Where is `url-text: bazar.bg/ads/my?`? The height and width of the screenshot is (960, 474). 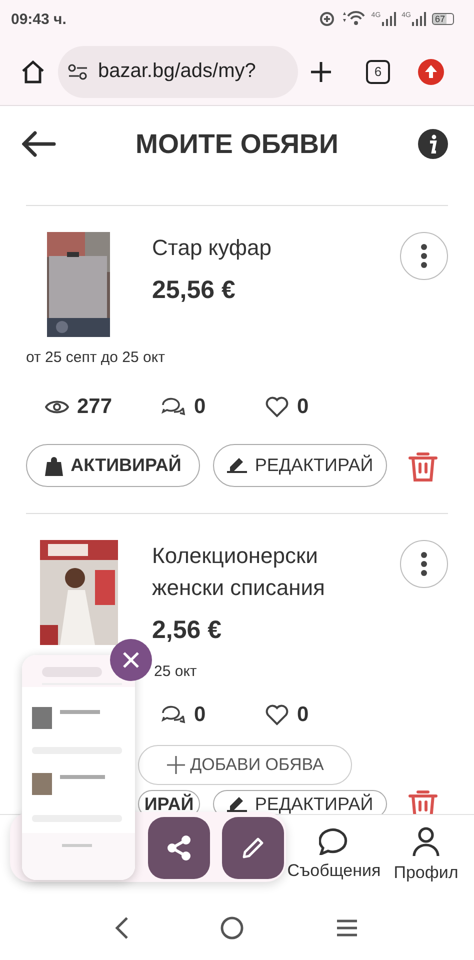 url-text: bazar.bg/ads/my? is located at coordinates (177, 71).